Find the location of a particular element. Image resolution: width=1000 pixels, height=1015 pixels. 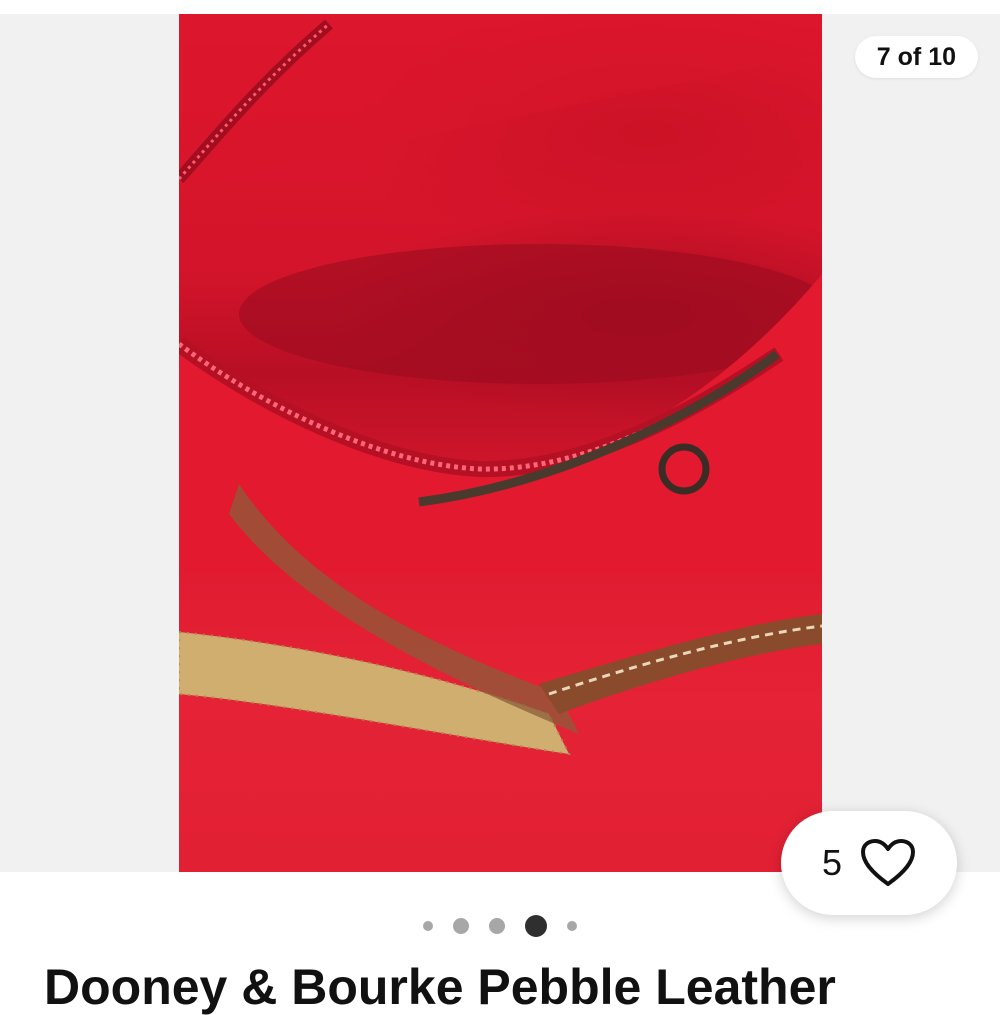

listing-title: Dooney & Bourke Pebble Leather is located at coordinates (440, 987).